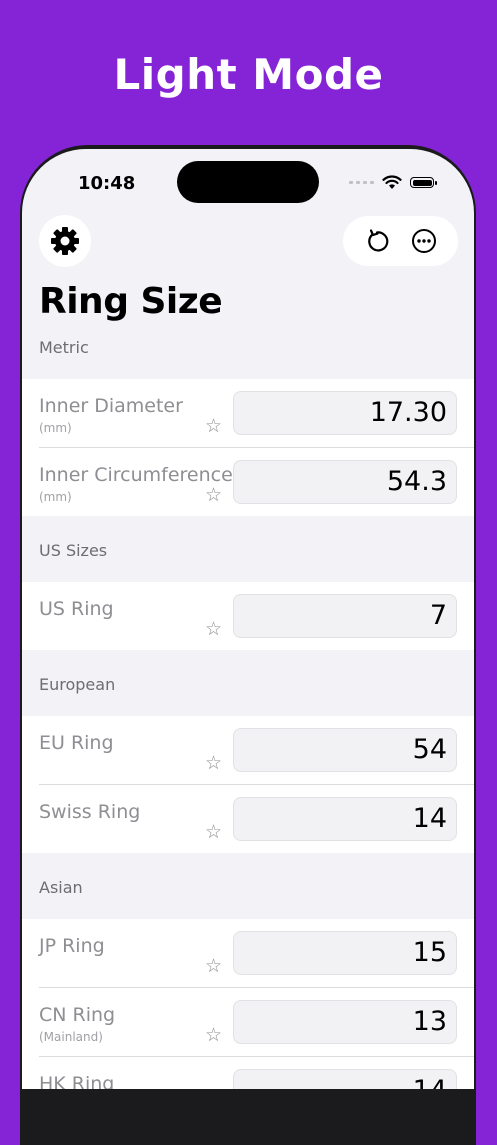 This screenshot has width=497, height=1145. I want to click on row-label: Inner Circumference, so click(136, 475).